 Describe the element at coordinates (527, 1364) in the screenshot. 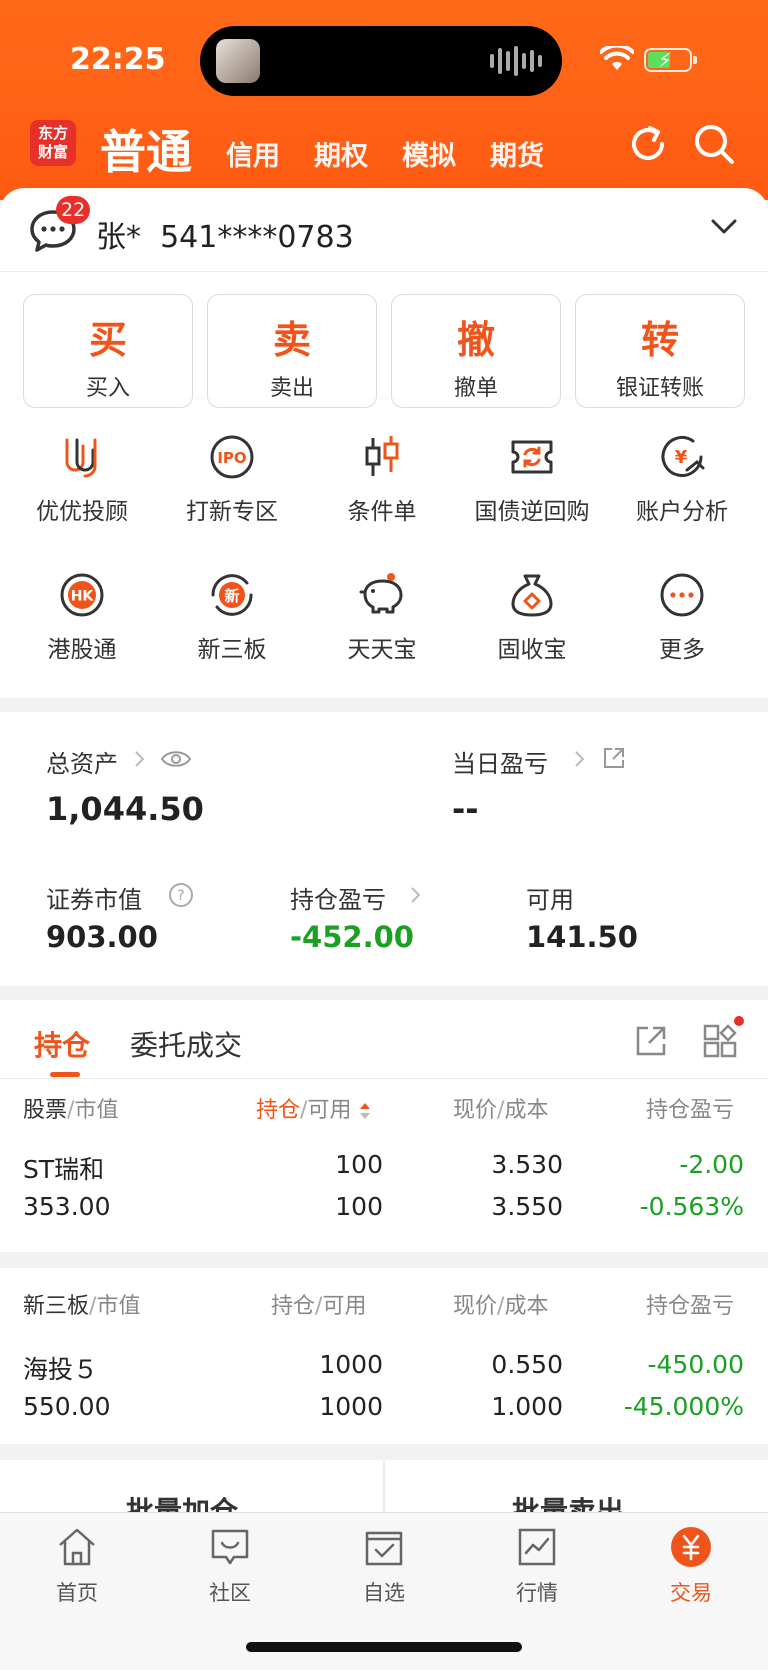

I see `stock-price: 0.550` at that location.